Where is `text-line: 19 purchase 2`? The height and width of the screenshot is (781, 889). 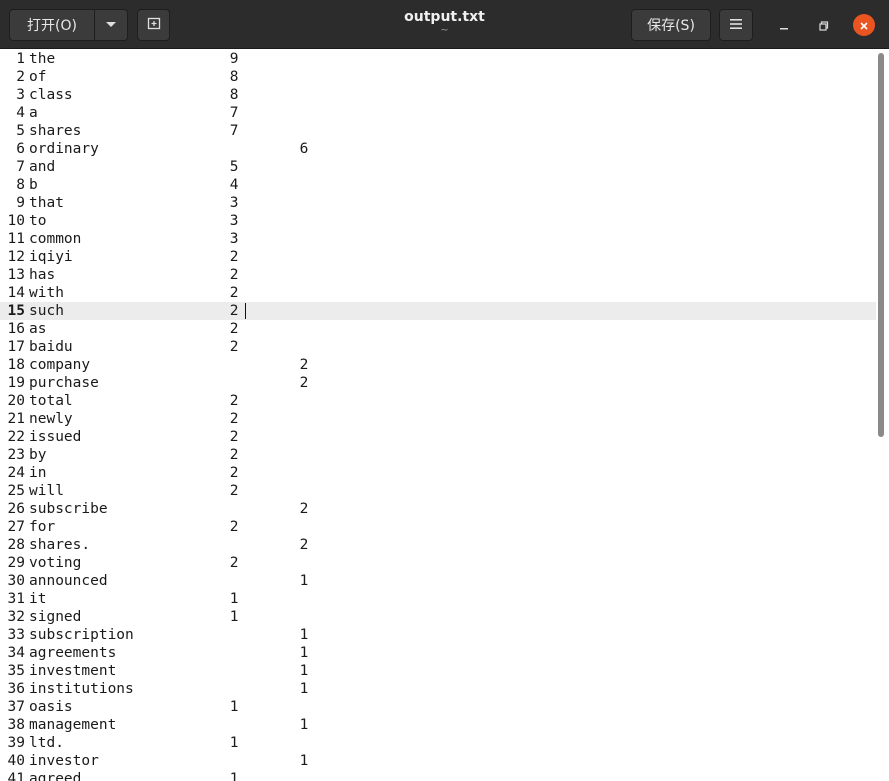
text-line: 19 purchase 2 is located at coordinates (438, 383).